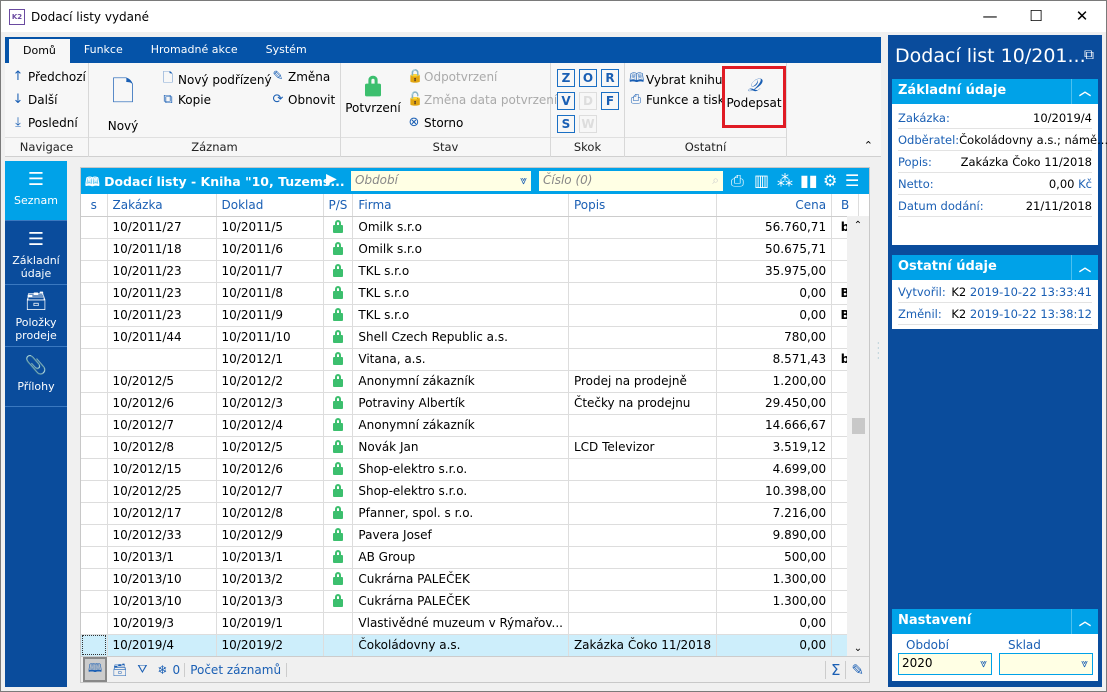 This screenshot has height=692, width=1107. What do you see at coordinates (643, 557) in the screenshot?
I see `cell-popis` at bounding box center [643, 557].